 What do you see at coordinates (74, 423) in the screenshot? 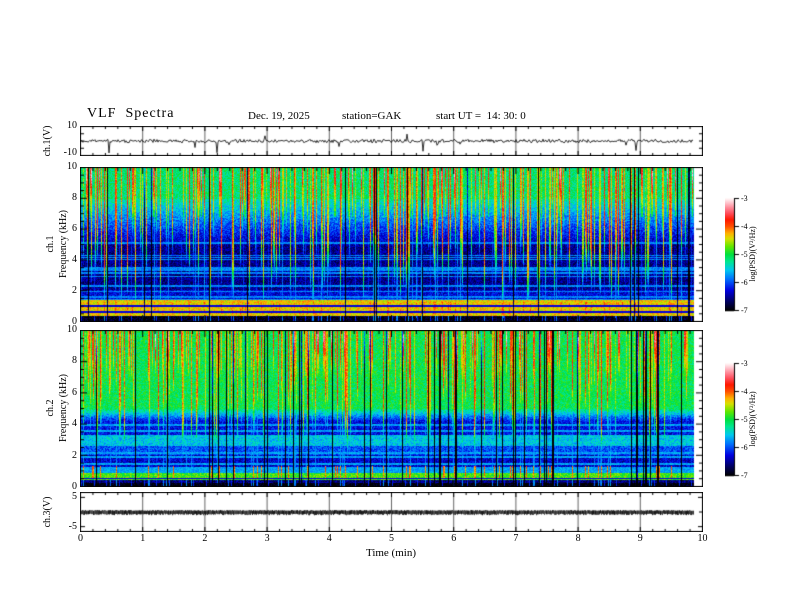
I see `spec2-freq-tick-label: 4` at bounding box center [74, 423].